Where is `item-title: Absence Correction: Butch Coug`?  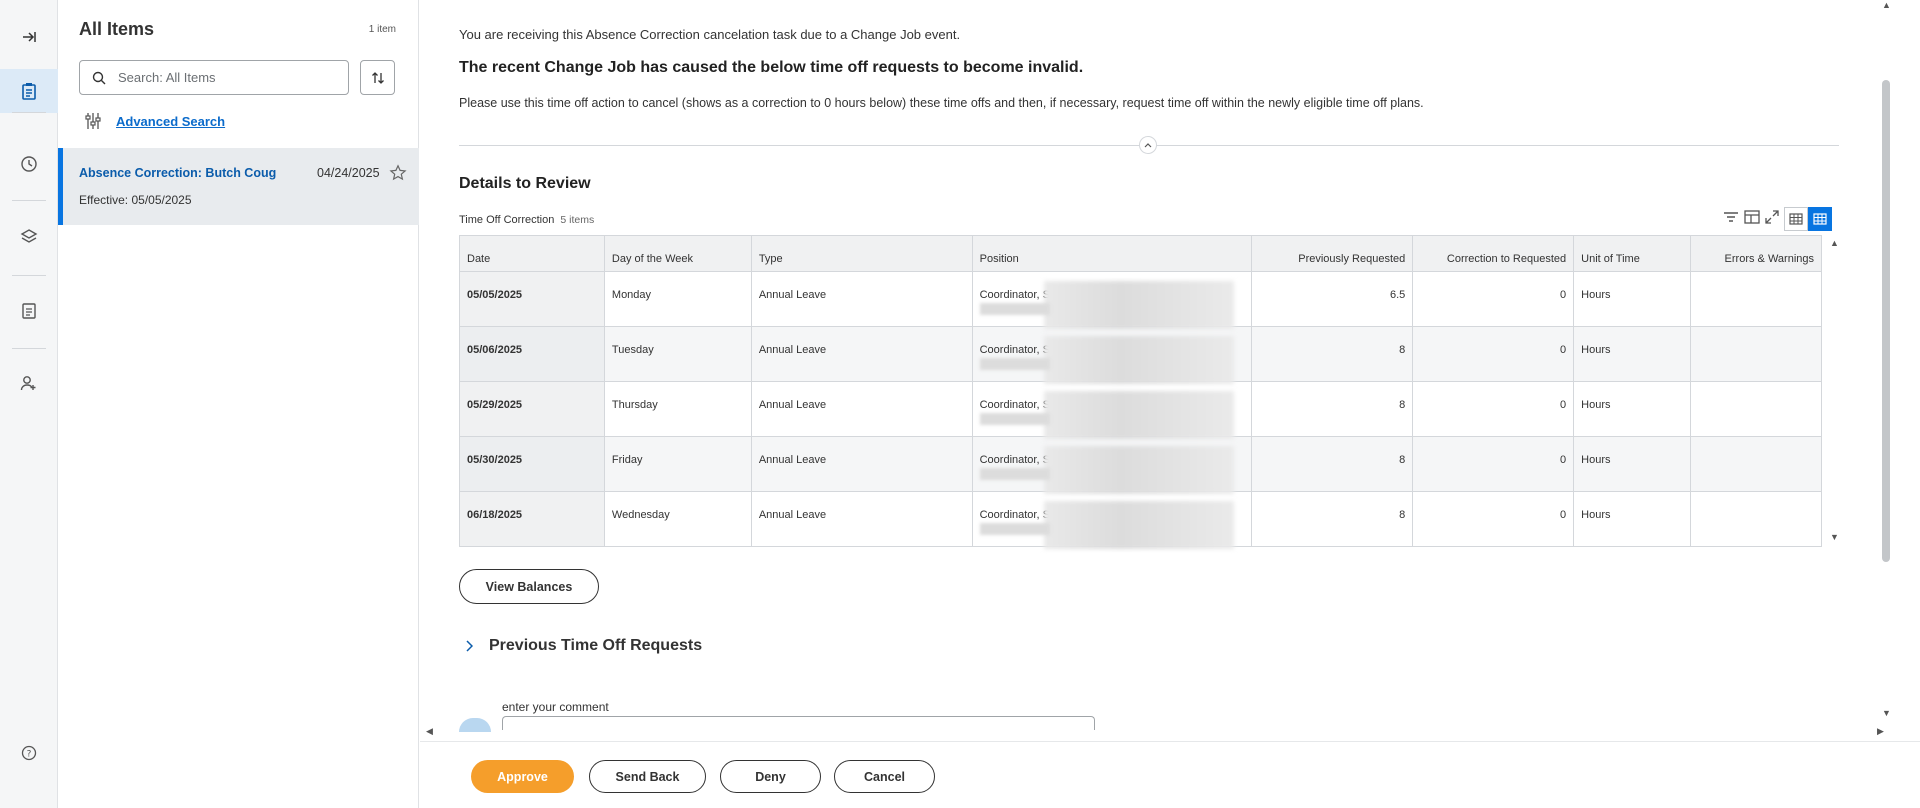
item-title: Absence Correction: Butch Coug is located at coordinates (178, 173).